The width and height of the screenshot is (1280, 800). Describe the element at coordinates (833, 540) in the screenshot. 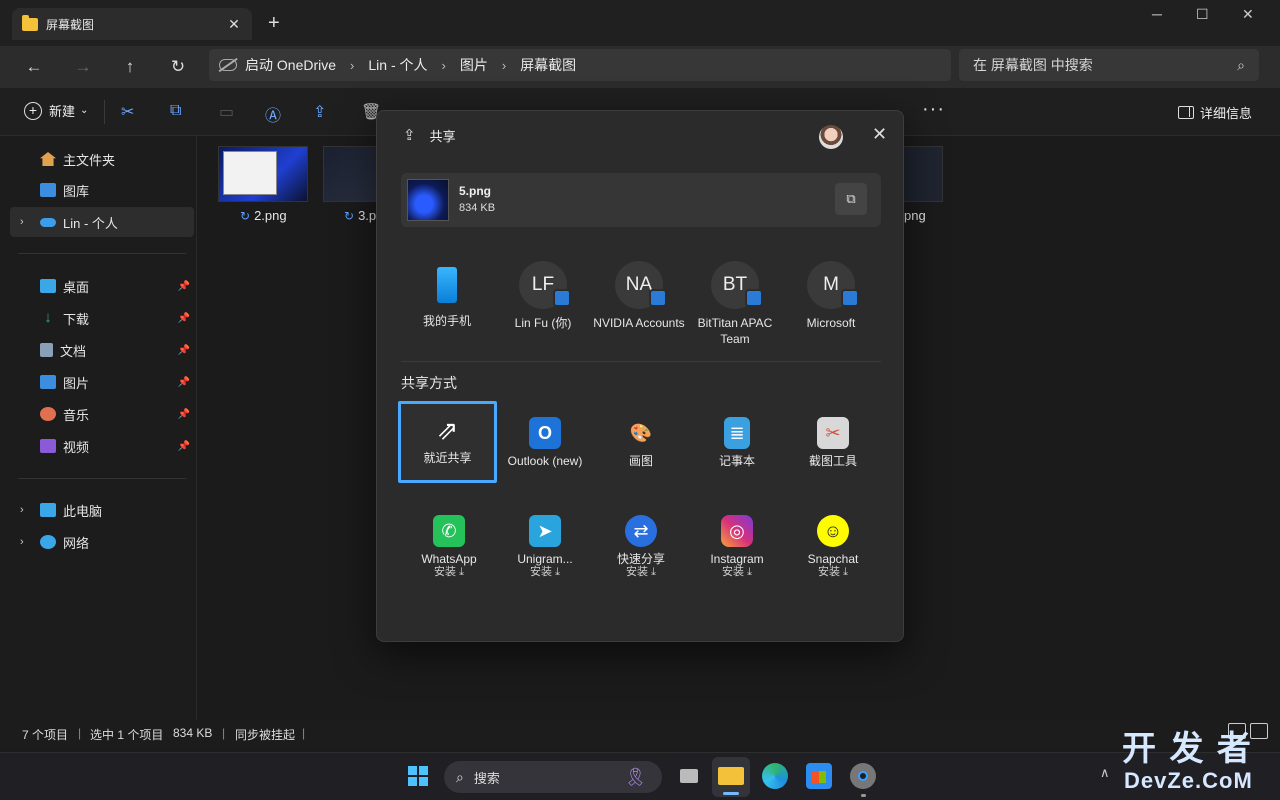

I see `app-snapchat: ☺ Snapchat 安装 ⤓` at that location.